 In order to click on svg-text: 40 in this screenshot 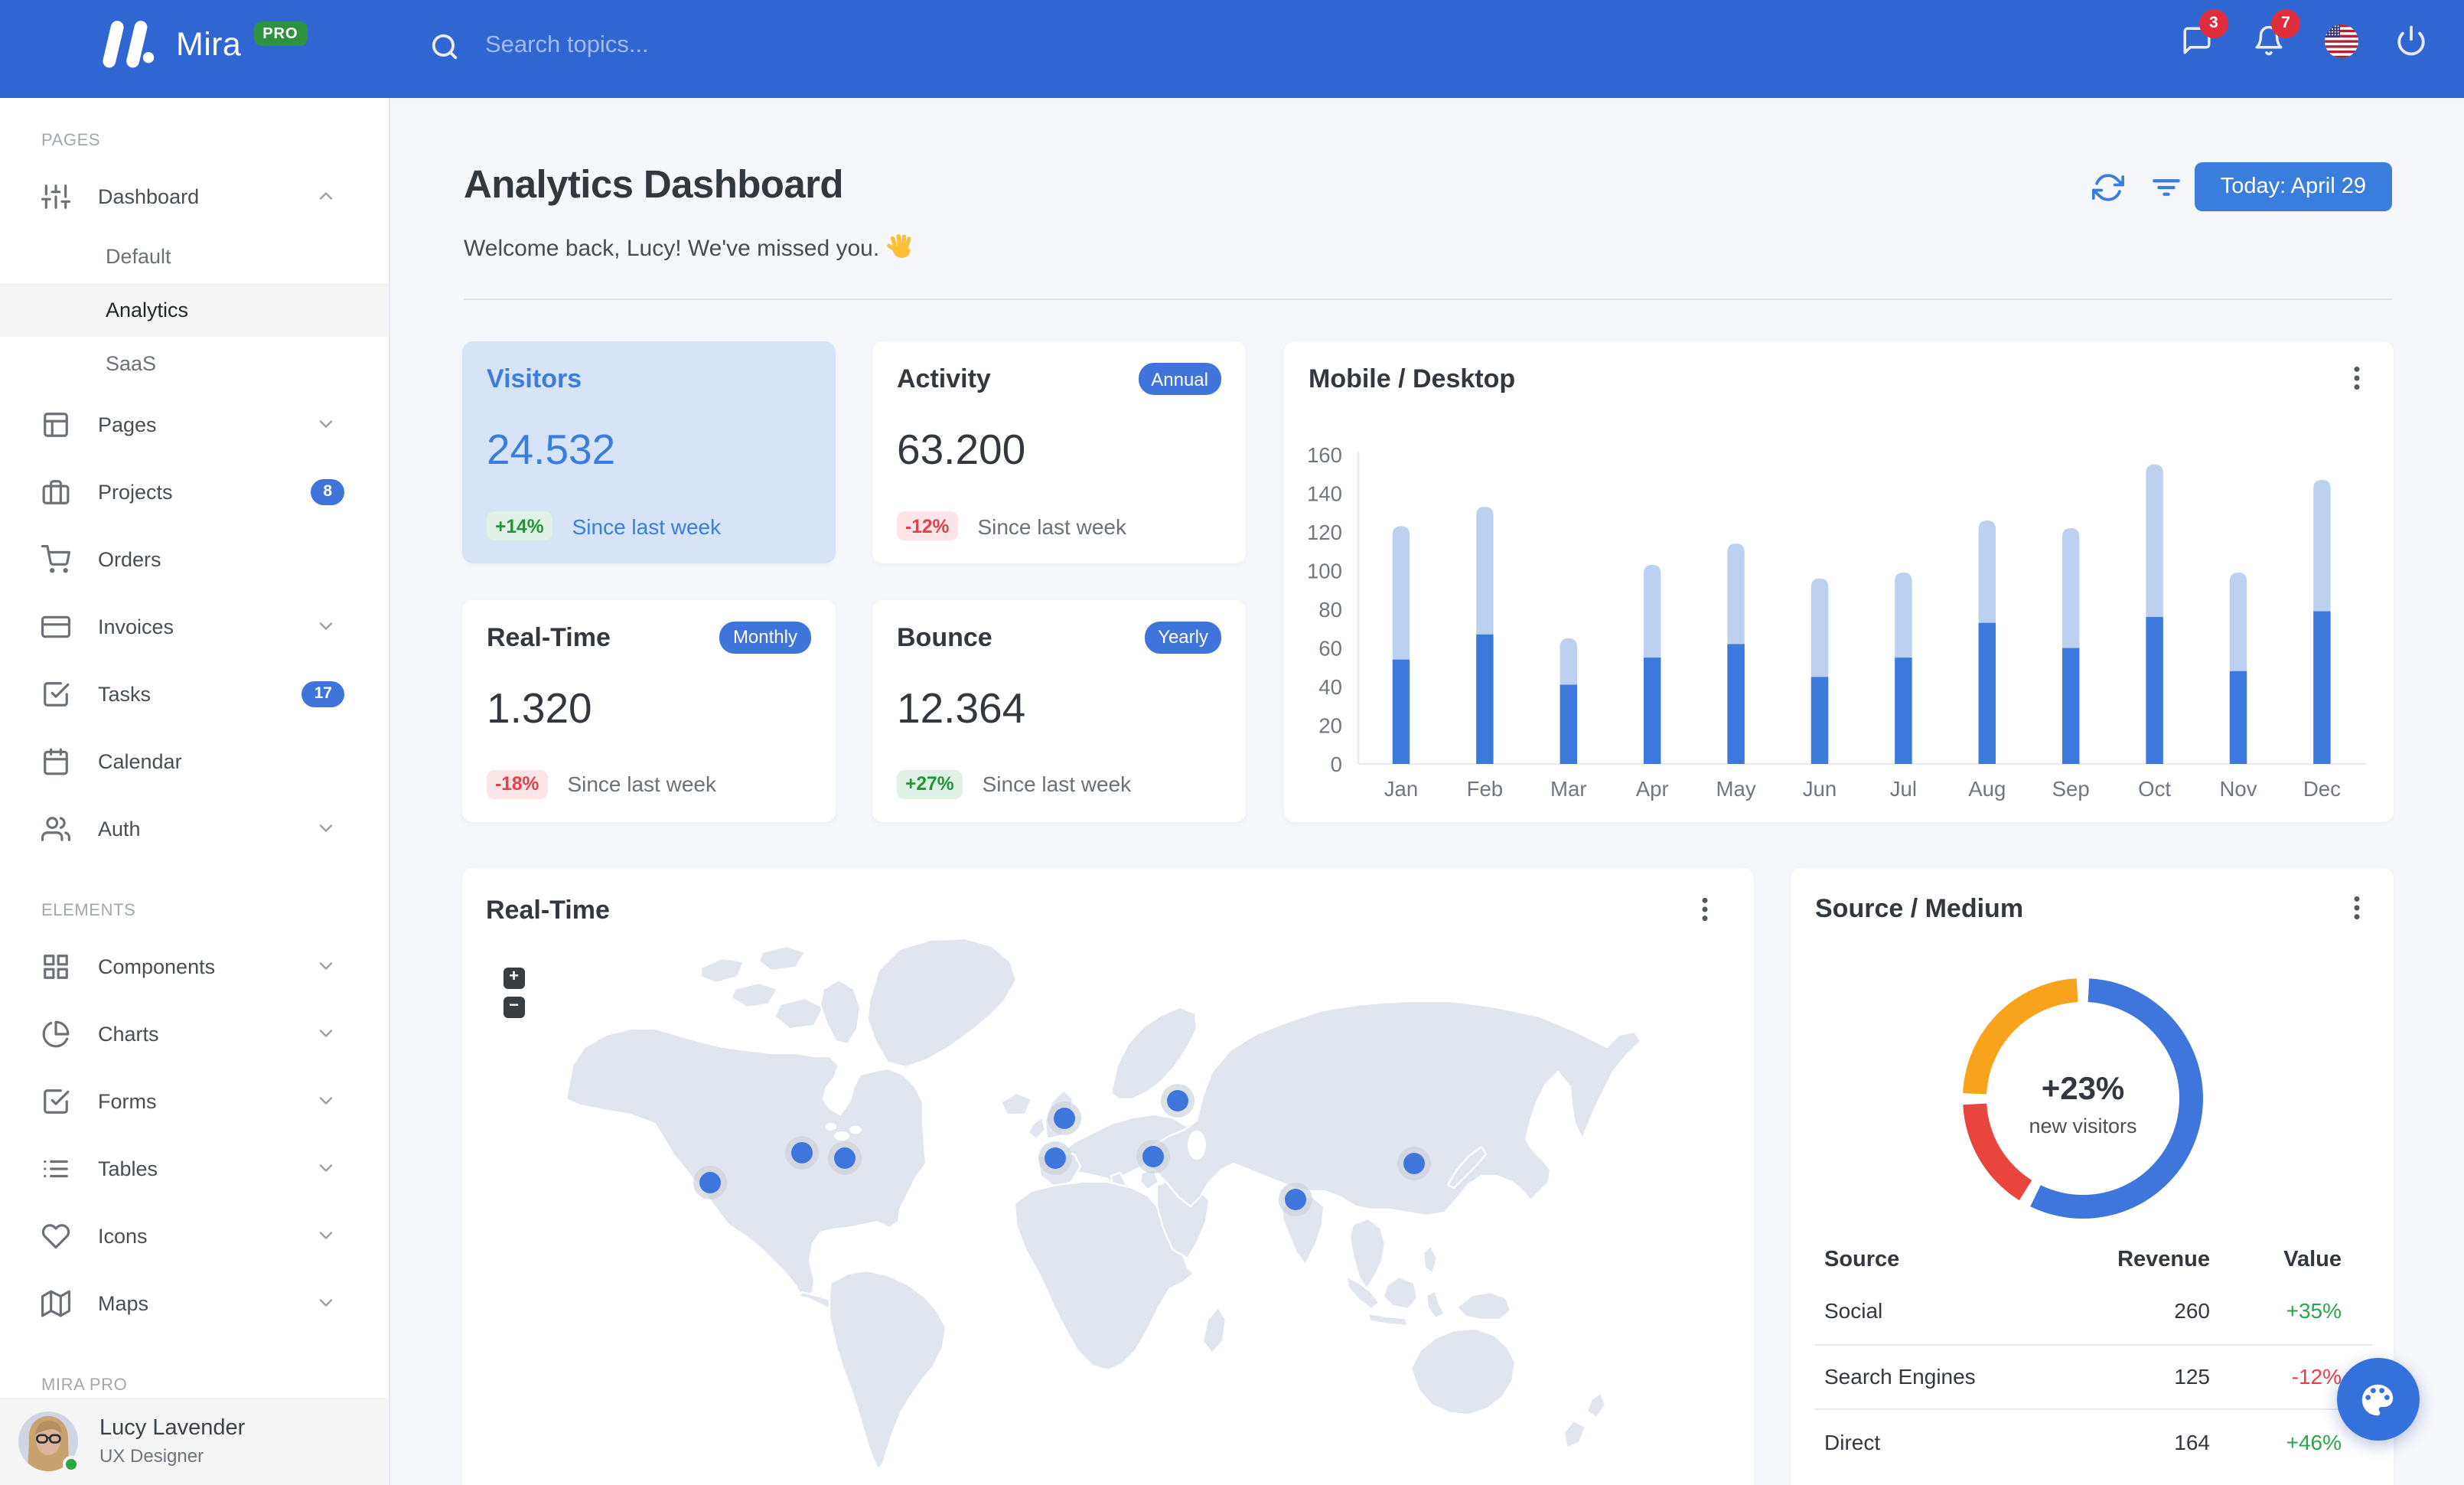, I will do `click(1329, 687)`.